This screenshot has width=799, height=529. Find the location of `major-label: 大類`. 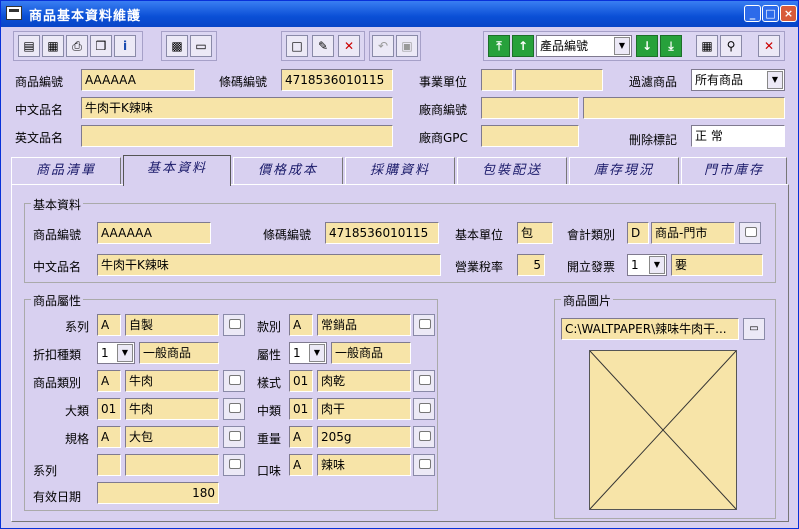

major-label: 大類 is located at coordinates (77, 411).